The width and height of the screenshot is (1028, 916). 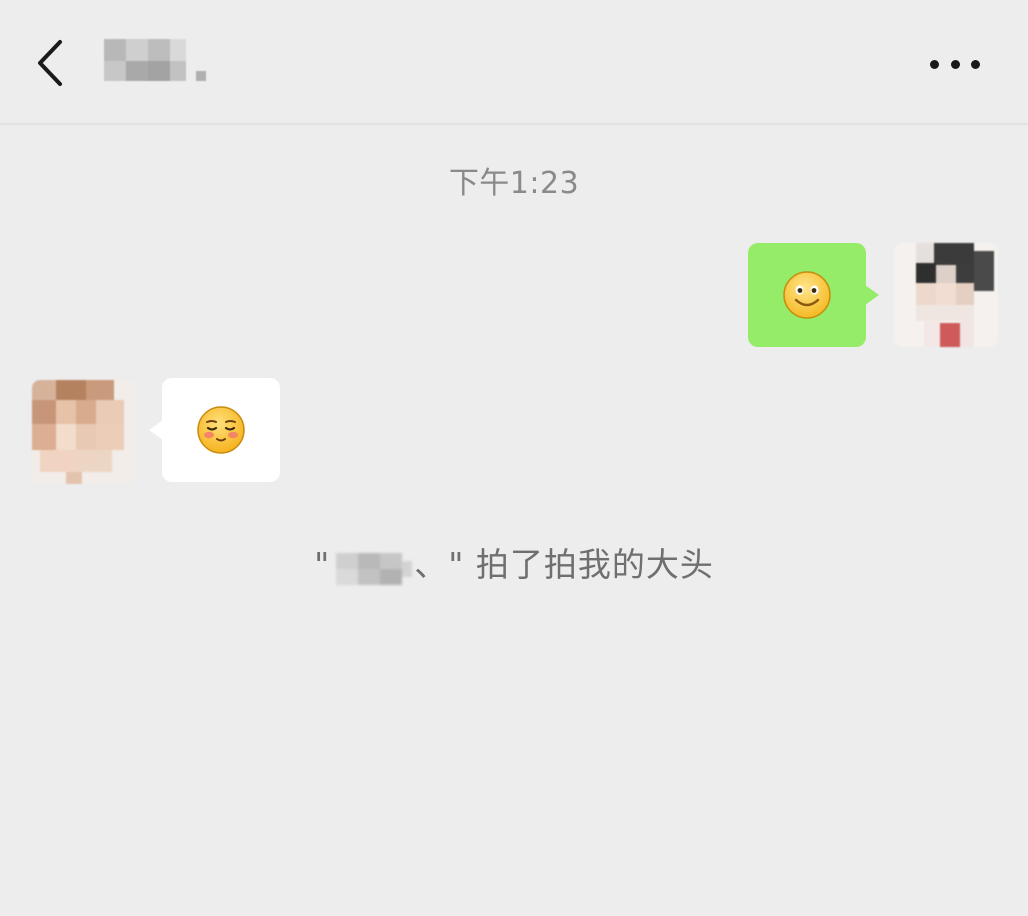 I want to click on chat-title, so click(x=155, y=60).